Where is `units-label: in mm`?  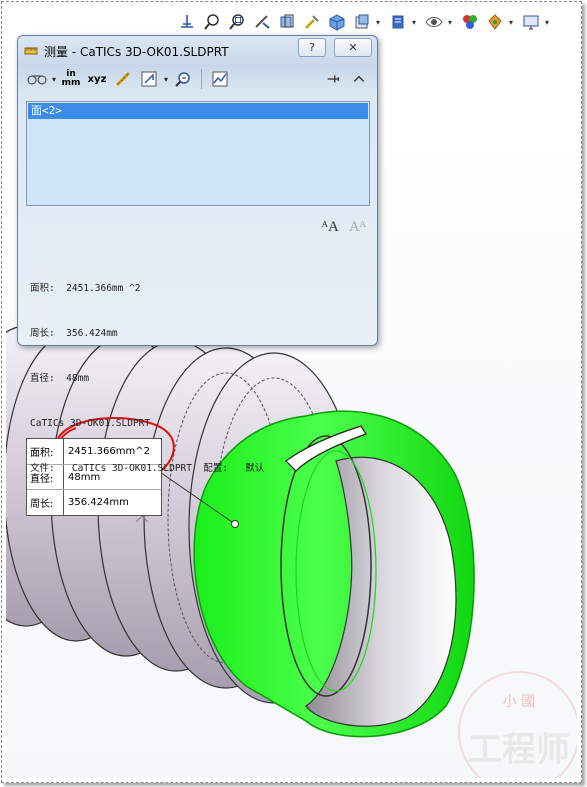 units-label: in mm is located at coordinates (71, 78).